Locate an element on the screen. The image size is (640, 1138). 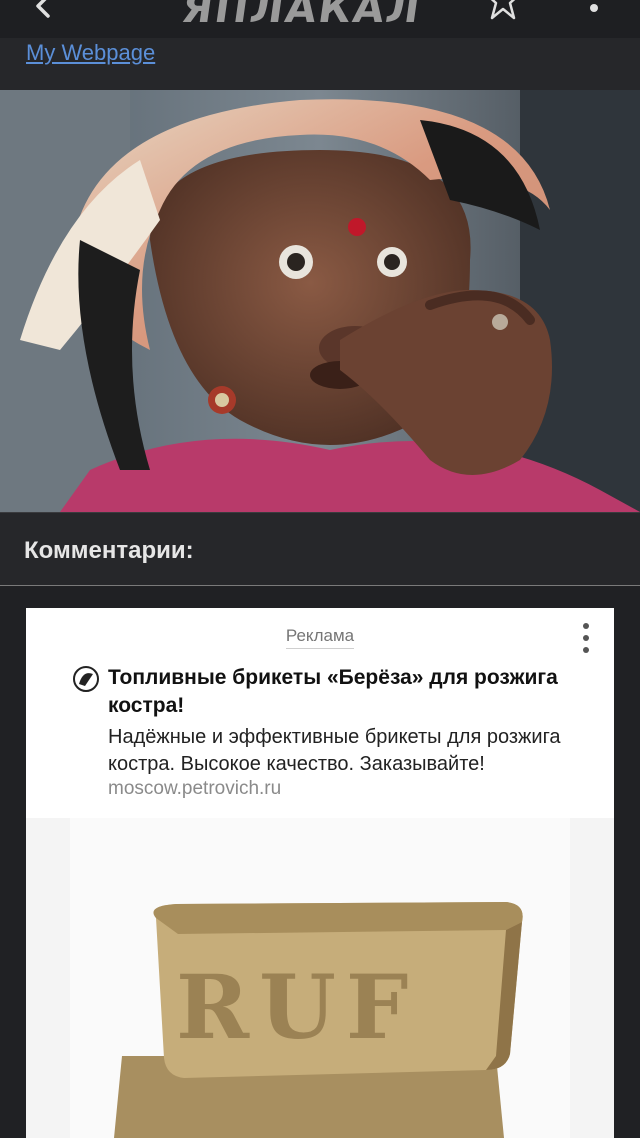
briquette-stamp-text: RUF is located at coordinates (297, 1007).